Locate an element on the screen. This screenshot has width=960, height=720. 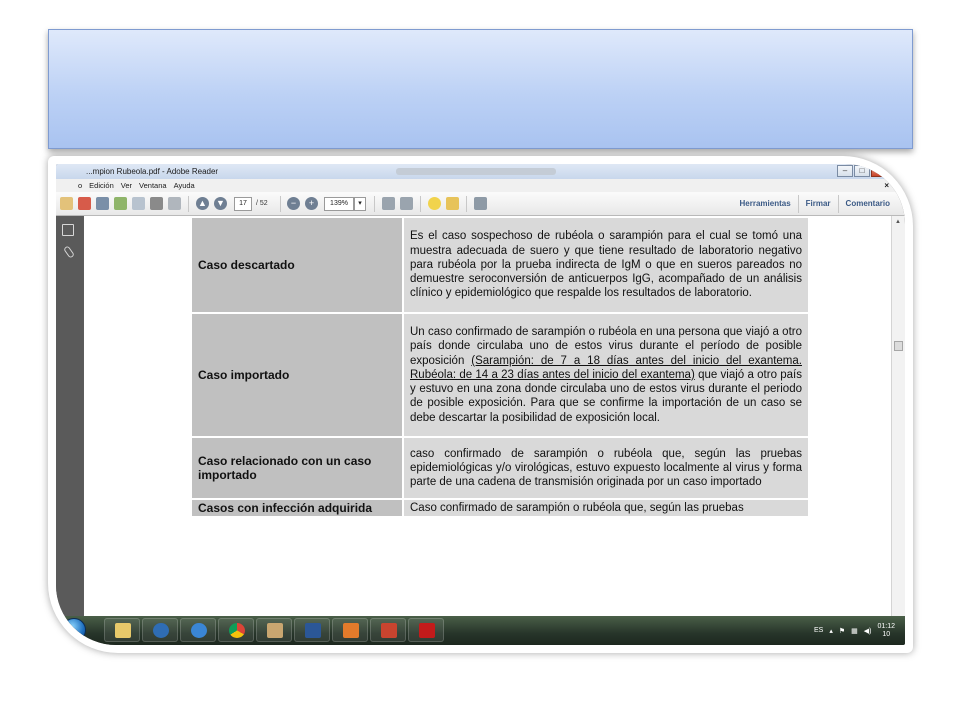
taskbar-word is located at coordinates (312, 630).